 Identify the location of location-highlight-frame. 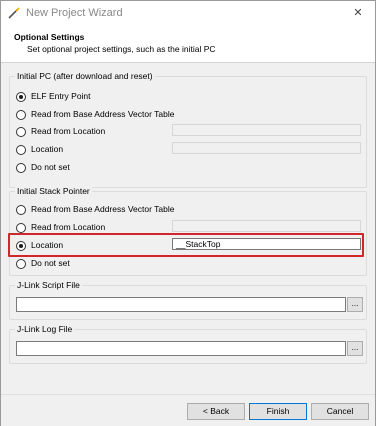
(186, 245).